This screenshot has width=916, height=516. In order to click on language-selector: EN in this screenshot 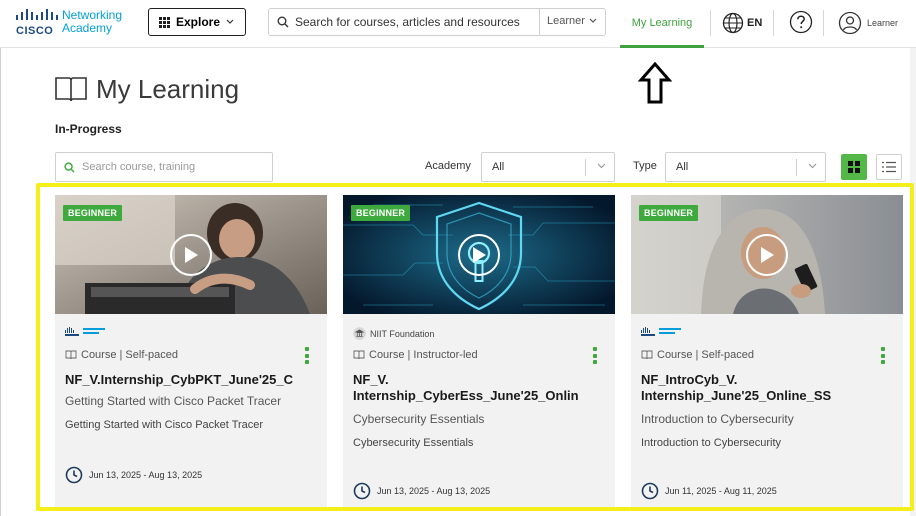, I will do `click(742, 23)`.